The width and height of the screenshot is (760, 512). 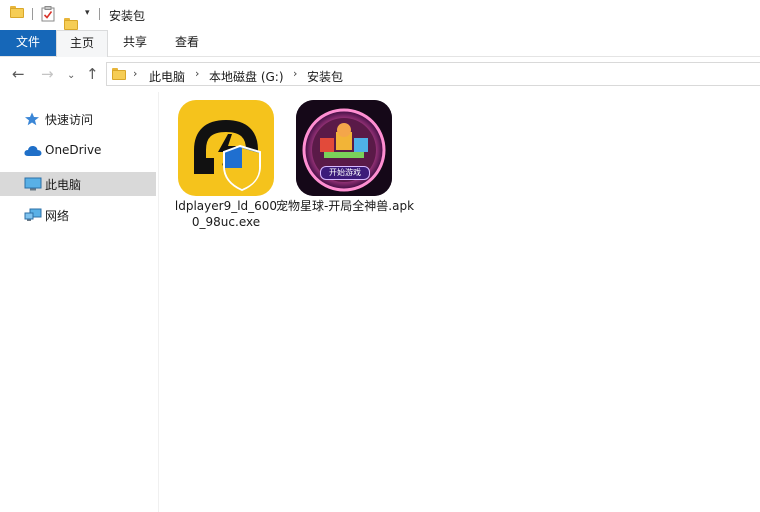 What do you see at coordinates (380, 43) in the screenshot?
I see `ribbon: 文件 主页 共享 查看` at bounding box center [380, 43].